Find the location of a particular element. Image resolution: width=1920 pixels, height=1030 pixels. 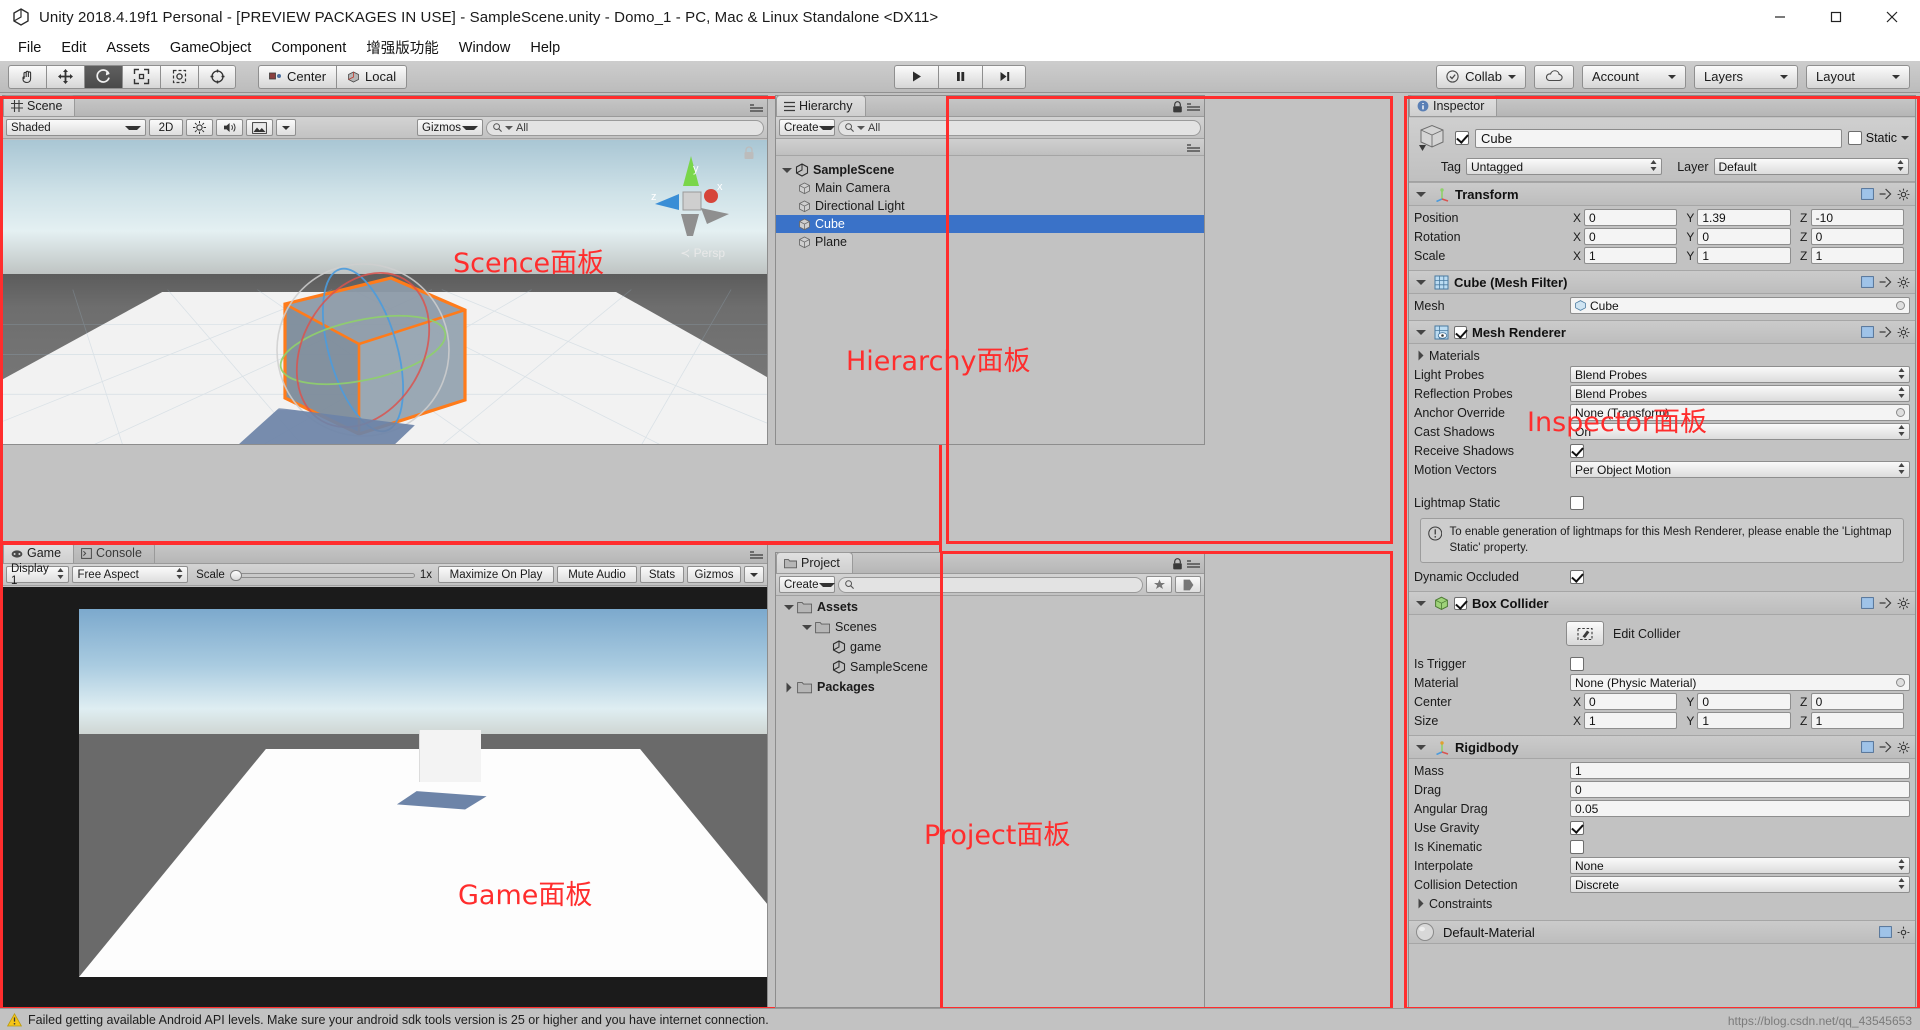

hierarchy-search-input: All is located at coordinates (1019, 127).